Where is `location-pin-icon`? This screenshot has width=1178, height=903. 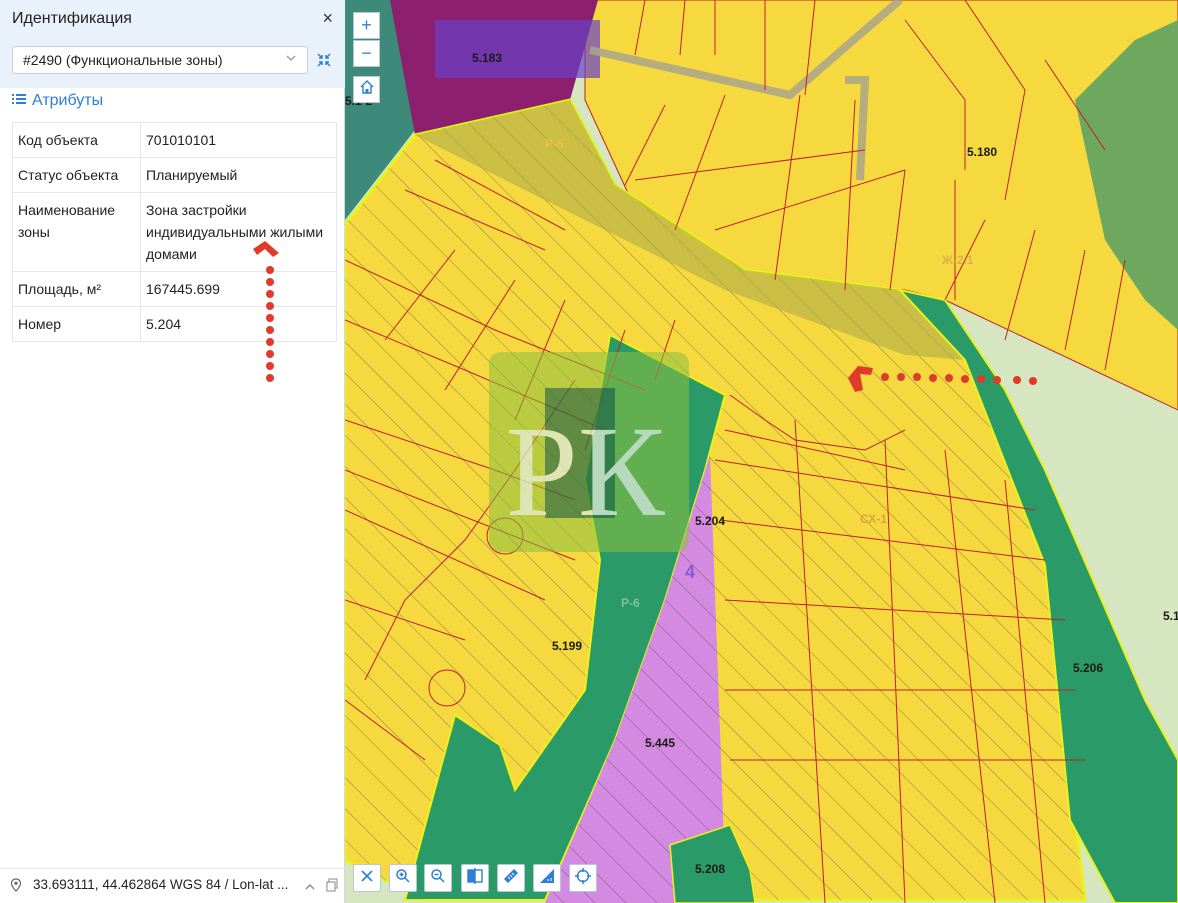
location-pin-icon is located at coordinates (16, 886).